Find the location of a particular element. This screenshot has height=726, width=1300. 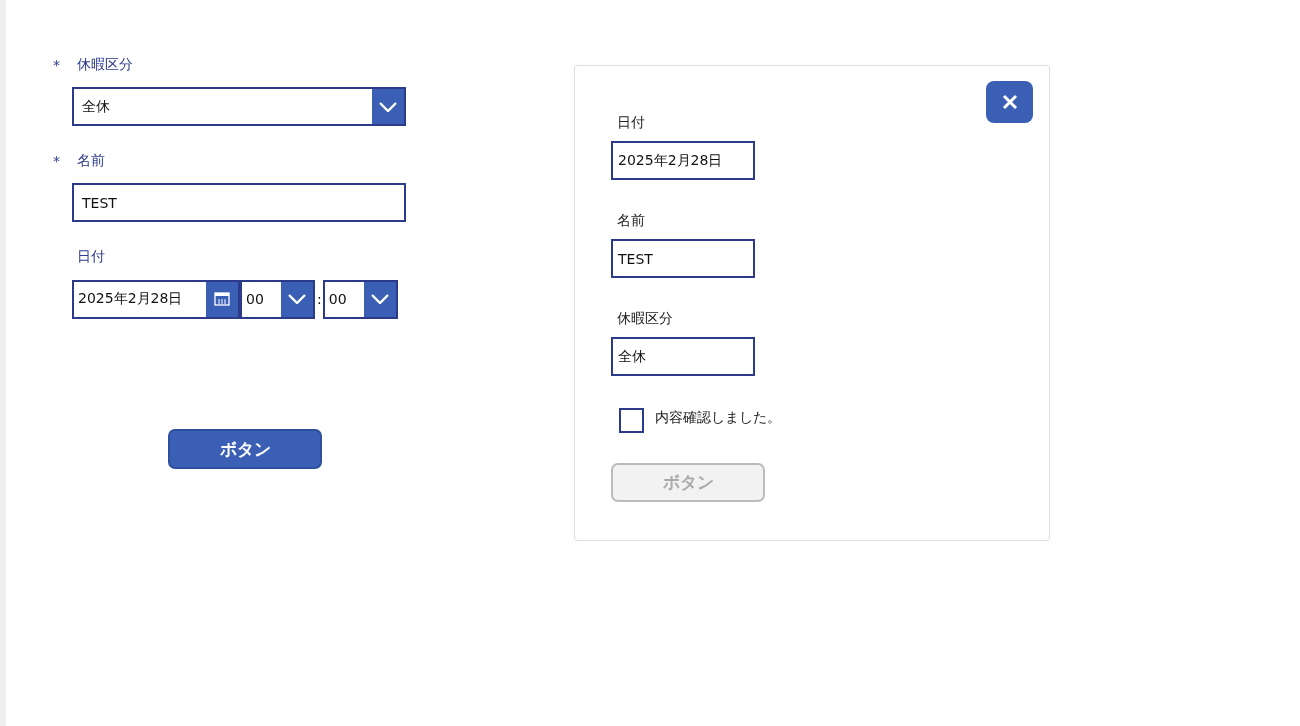

checkbox is located at coordinates (631, 420).